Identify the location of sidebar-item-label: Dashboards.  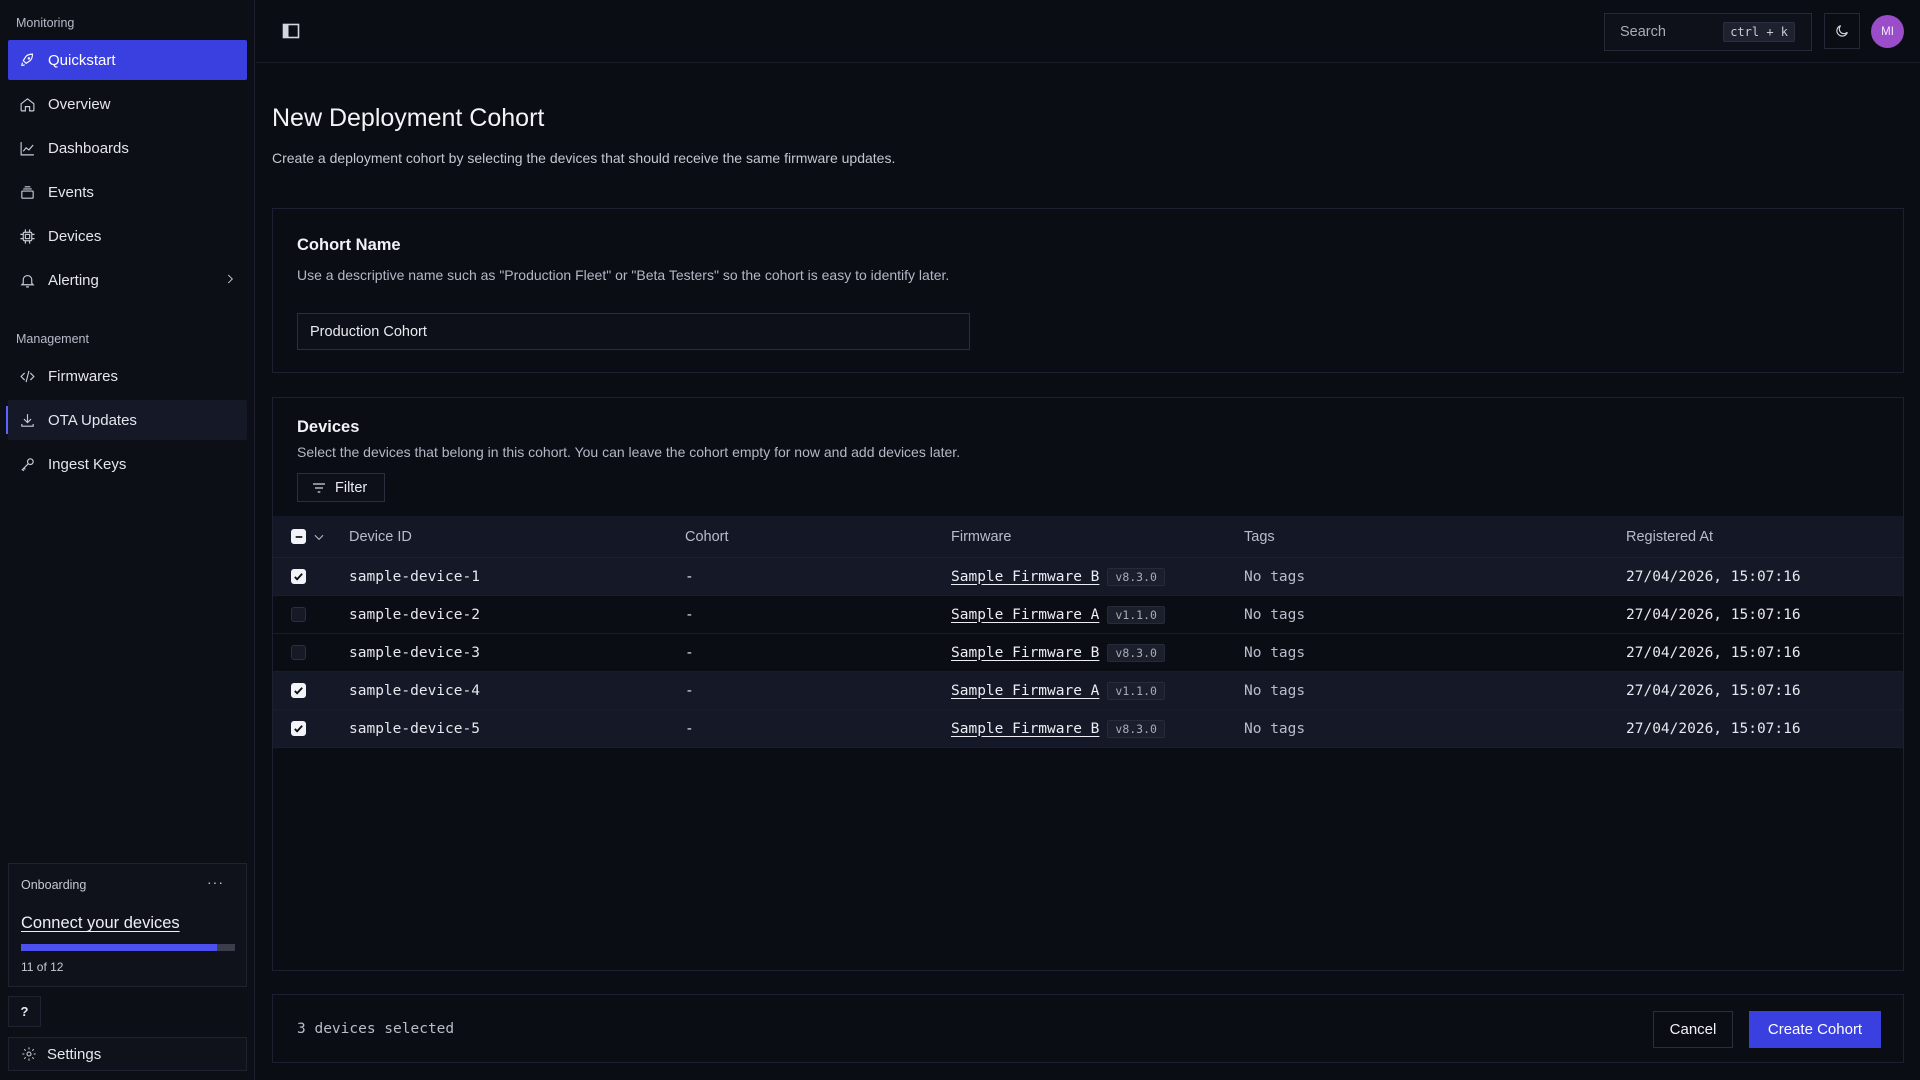
(88, 148).